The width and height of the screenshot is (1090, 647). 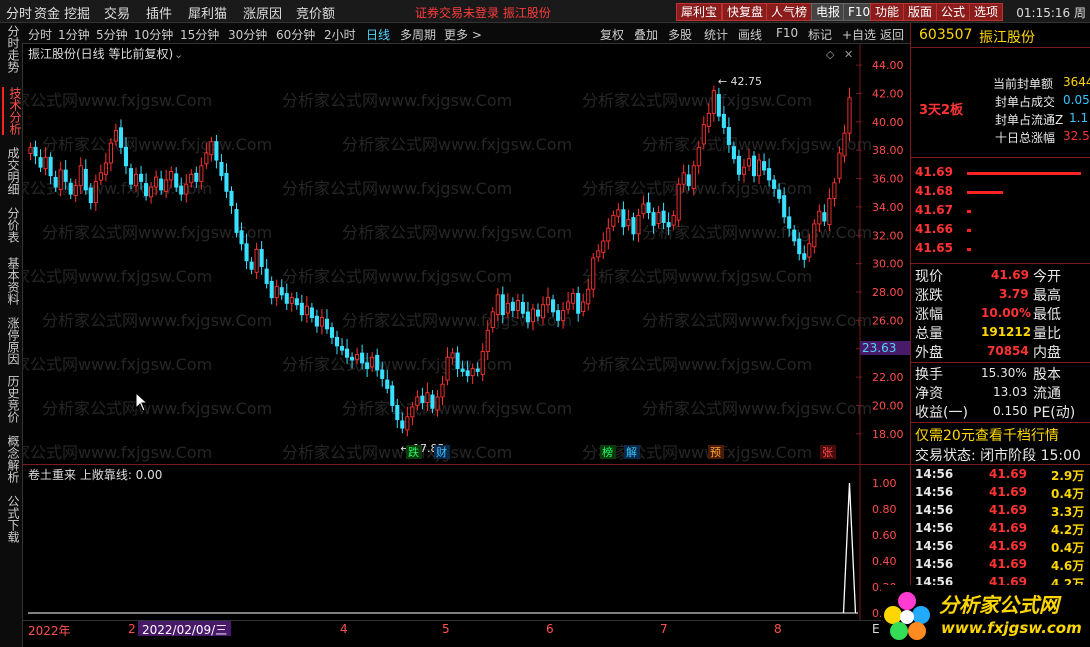 What do you see at coordinates (1002, 231) in the screenshot?
I see `bid-row: 41.66` at bounding box center [1002, 231].